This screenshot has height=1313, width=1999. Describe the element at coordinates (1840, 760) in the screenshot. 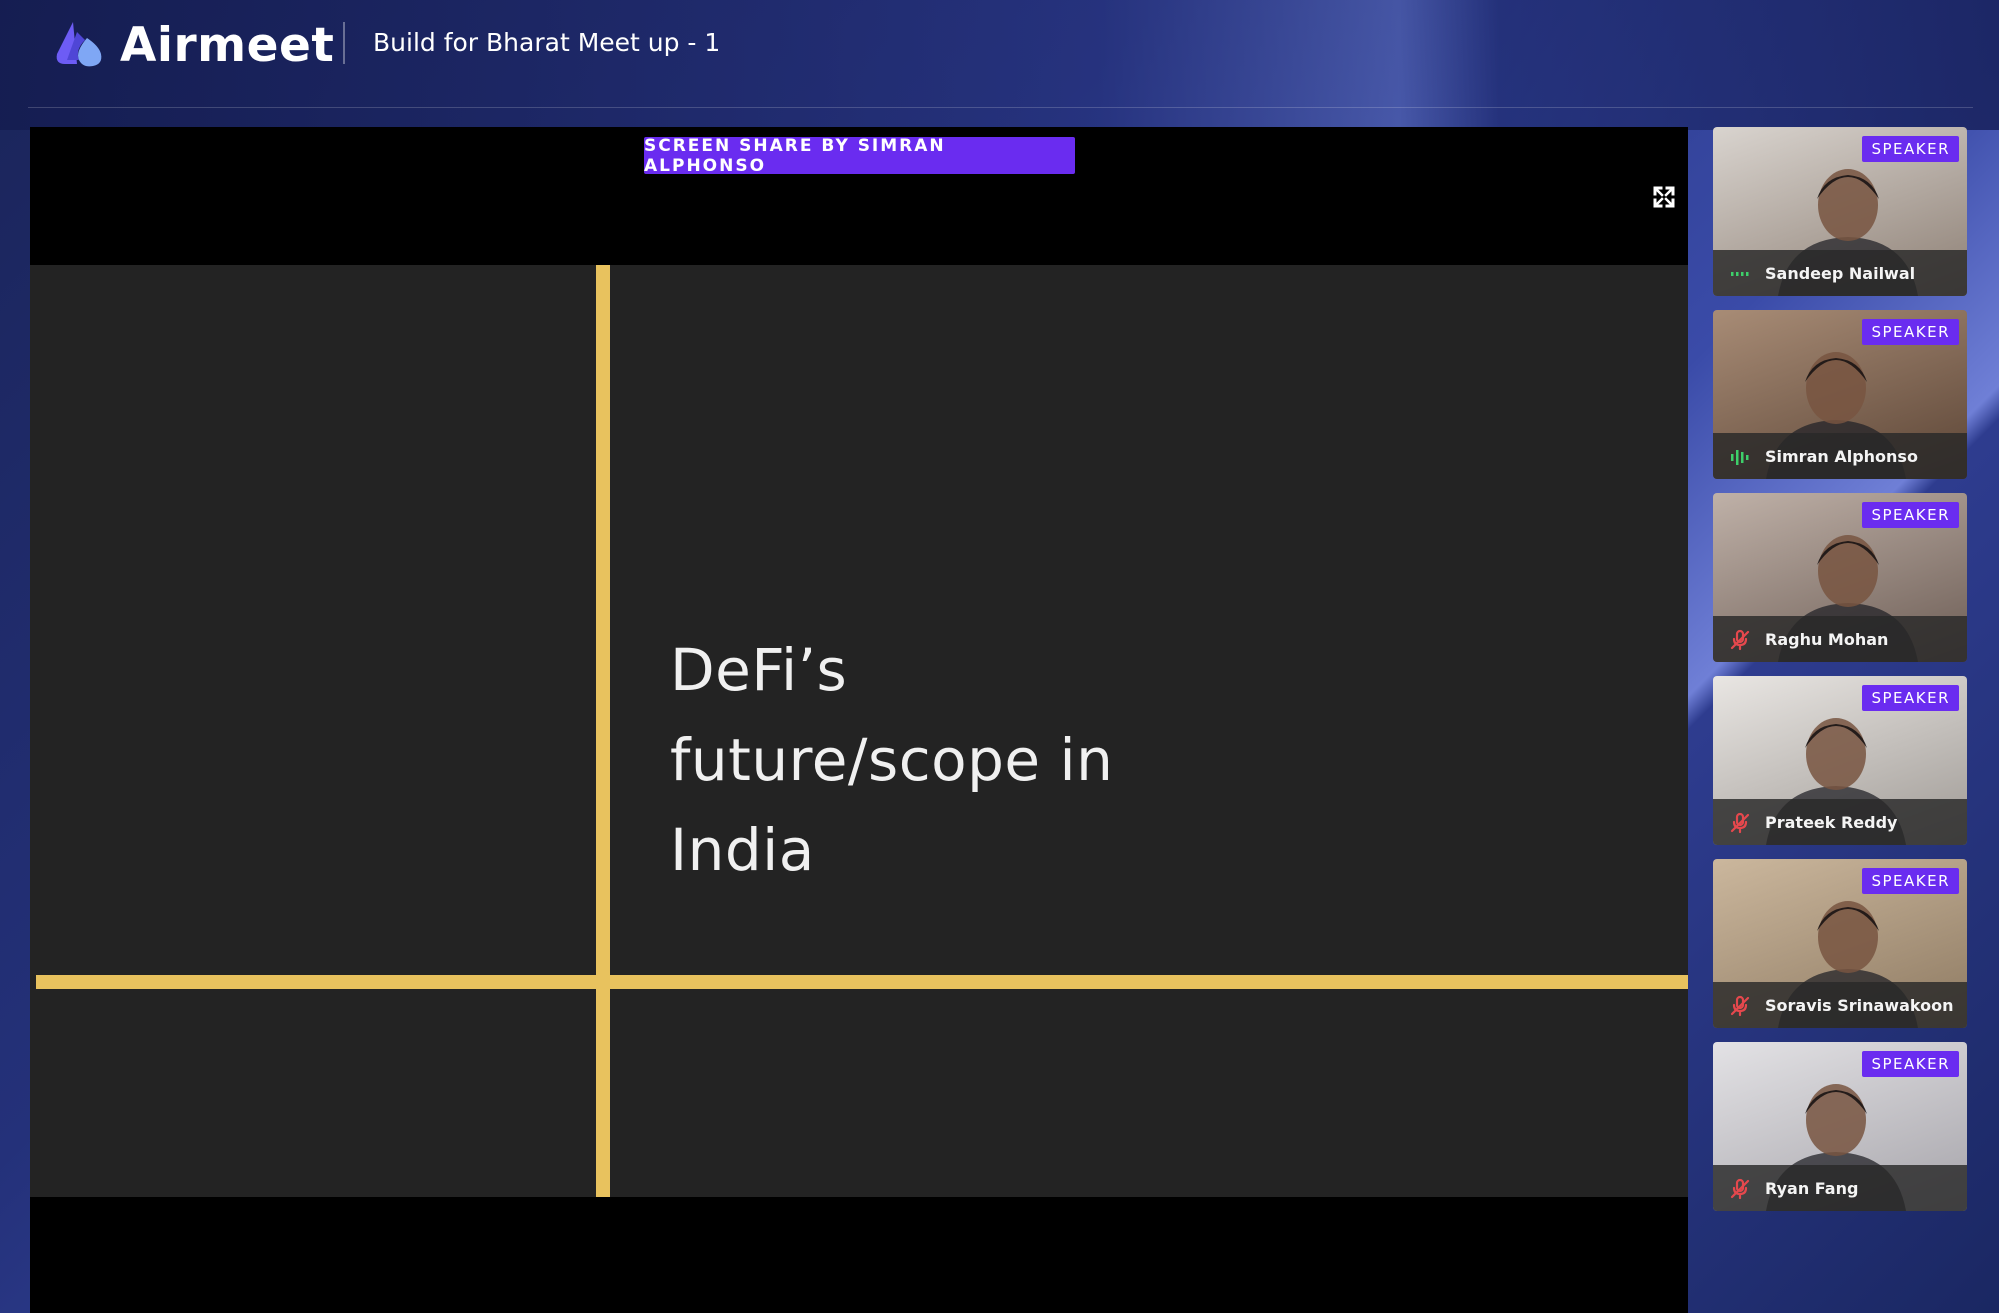

I see `speaker-tile: SPEAKER Prateek Reddy` at that location.